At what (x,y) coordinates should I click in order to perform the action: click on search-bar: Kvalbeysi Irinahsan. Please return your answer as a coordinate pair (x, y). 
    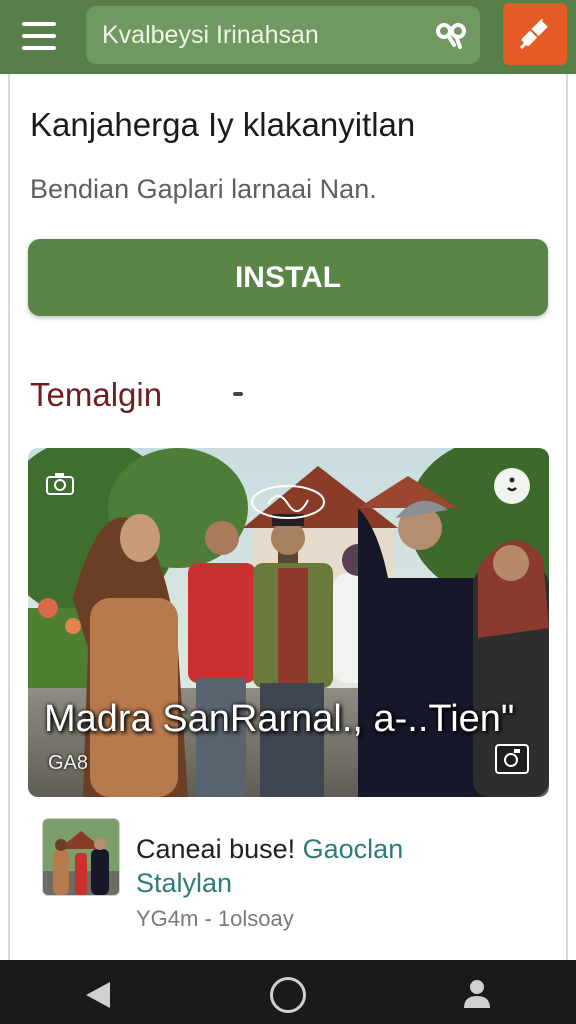
    Looking at the image, I should click on (283, 35).